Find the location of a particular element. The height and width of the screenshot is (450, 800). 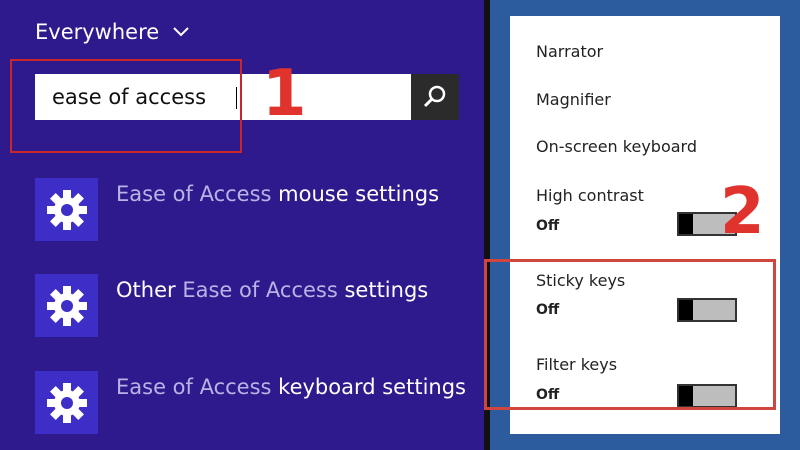

chevron-down-icon is located at coordinates (181, 32).